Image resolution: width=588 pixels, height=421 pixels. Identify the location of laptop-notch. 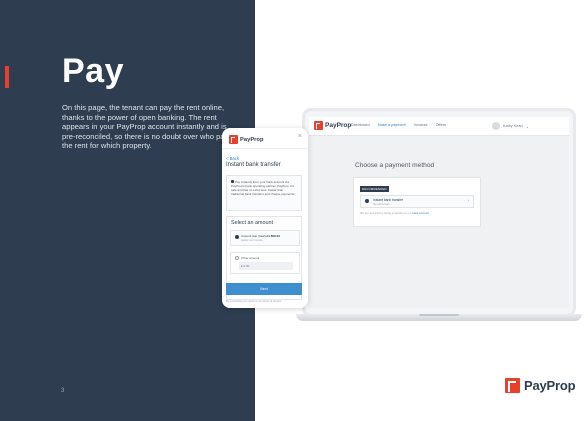
(439, 315).